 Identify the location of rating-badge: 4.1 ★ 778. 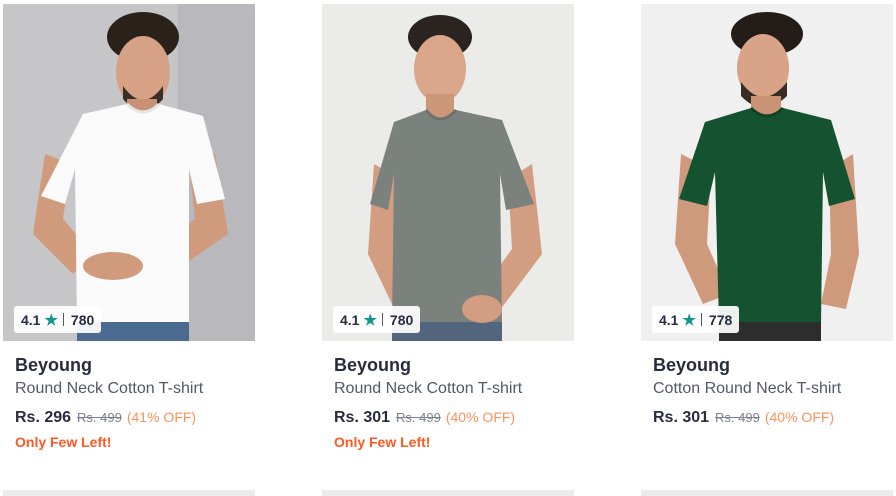
(696, 319).